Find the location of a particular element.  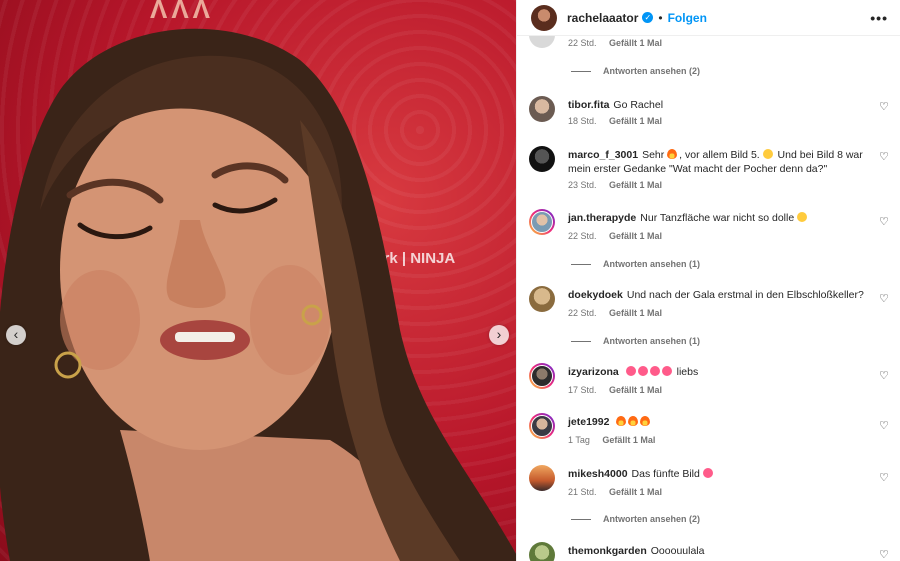

comment-body: liebs is located at coordinates (687, 372).